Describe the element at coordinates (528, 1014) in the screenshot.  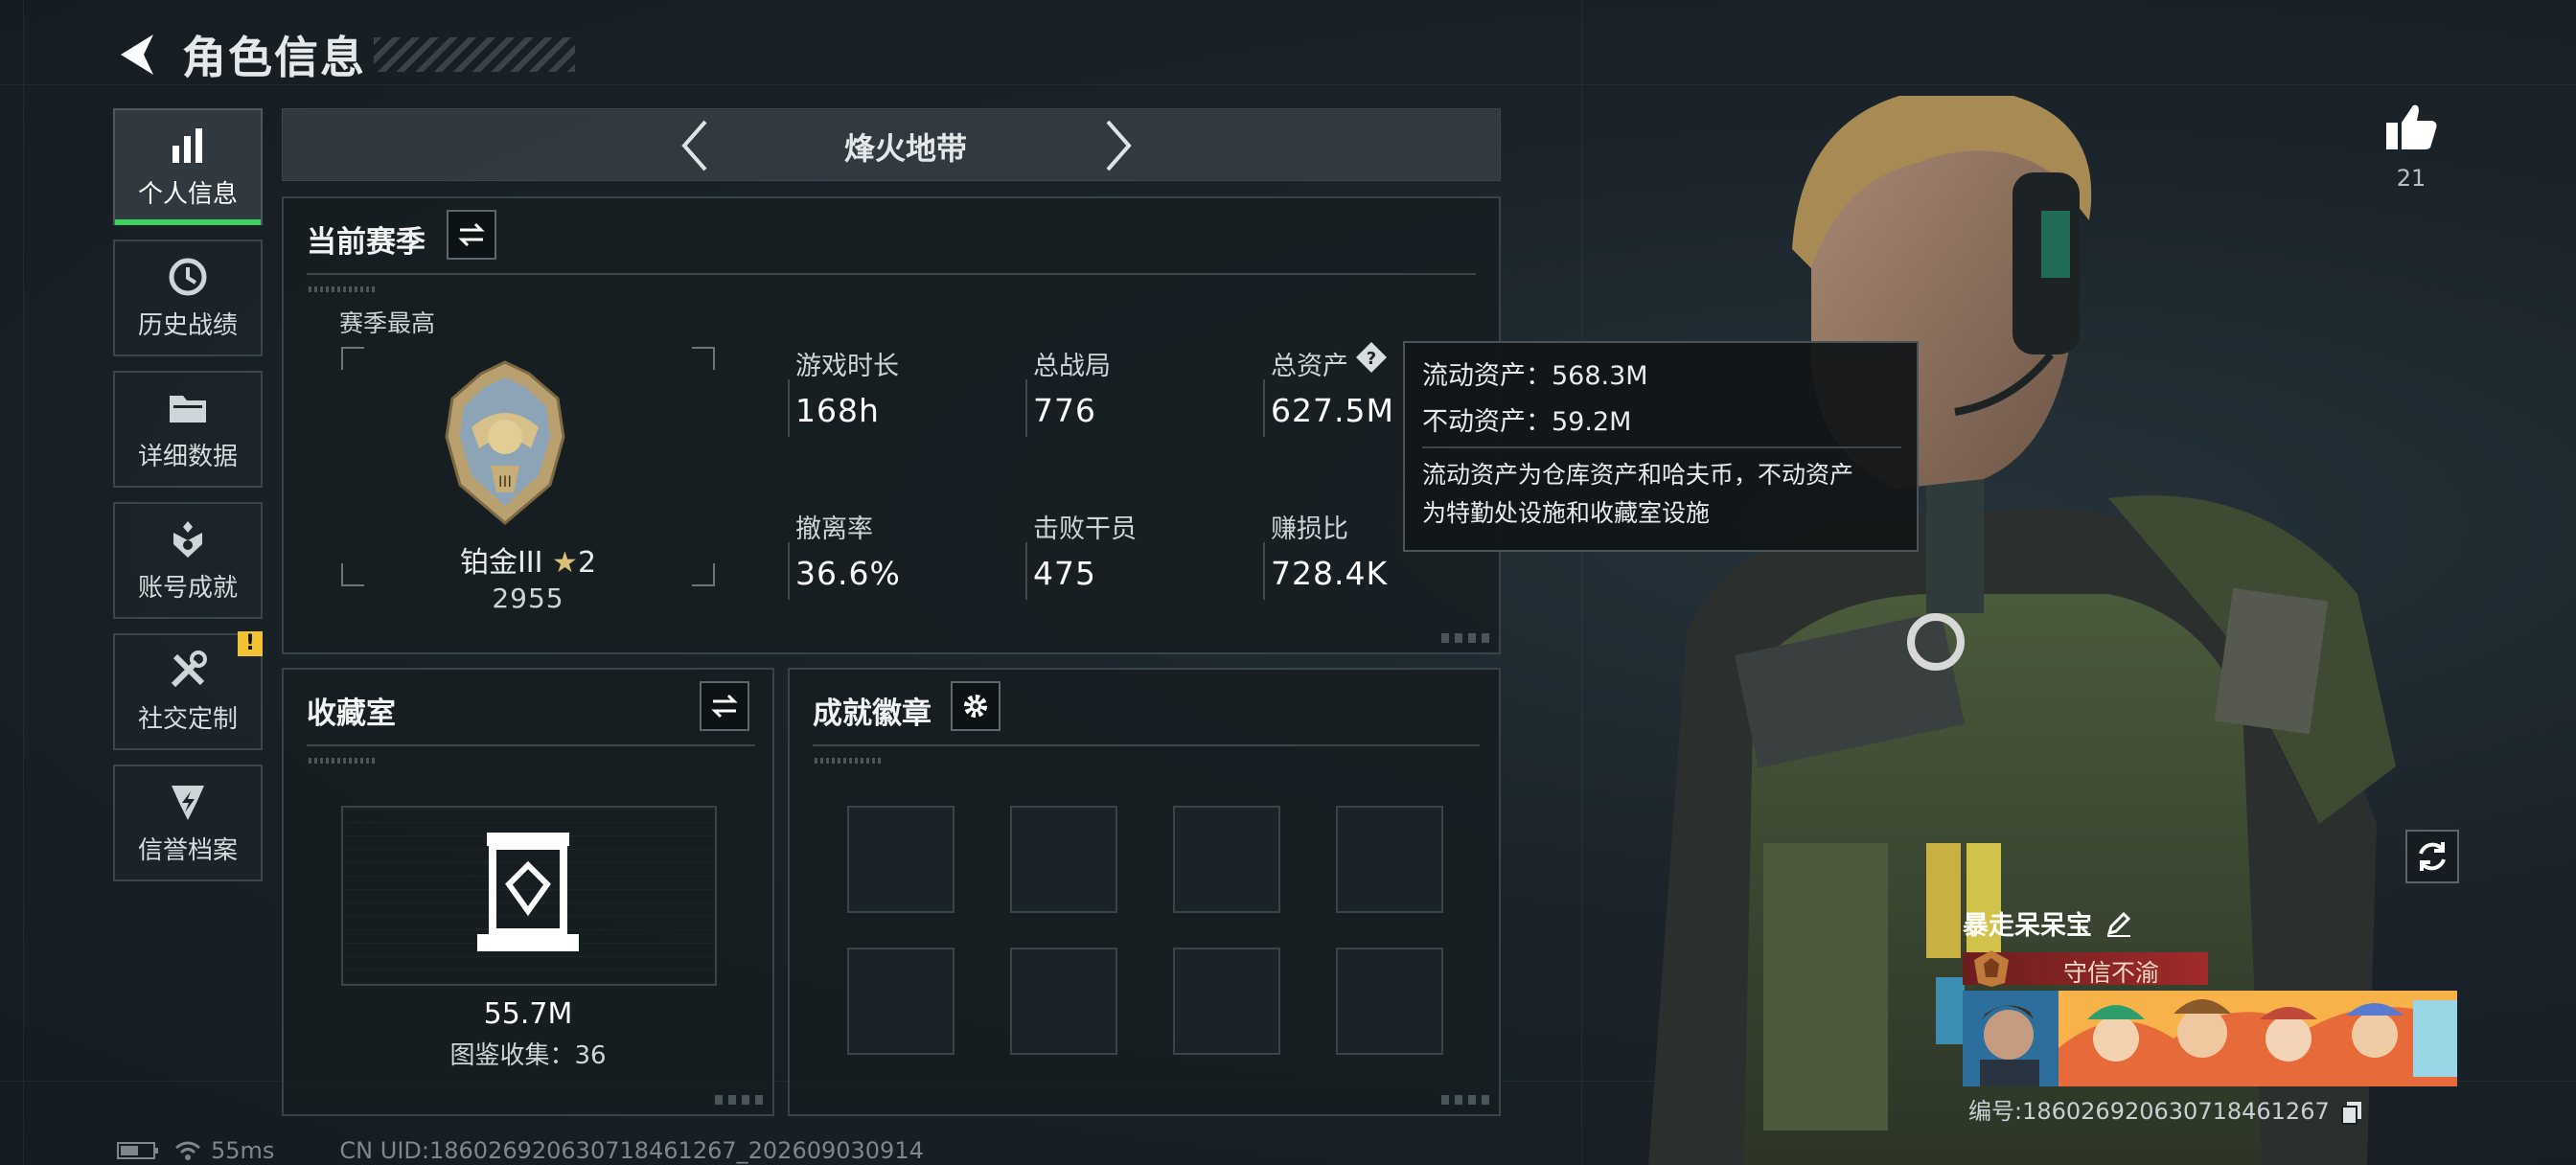
I see `collection-value: 55.7M` at that location.